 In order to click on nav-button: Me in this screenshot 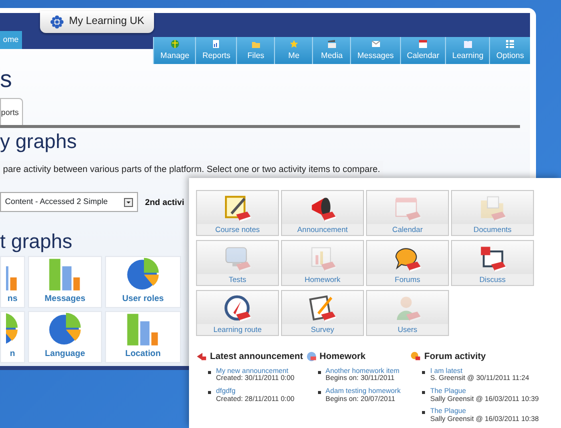, I will do `click(293, 50)`.